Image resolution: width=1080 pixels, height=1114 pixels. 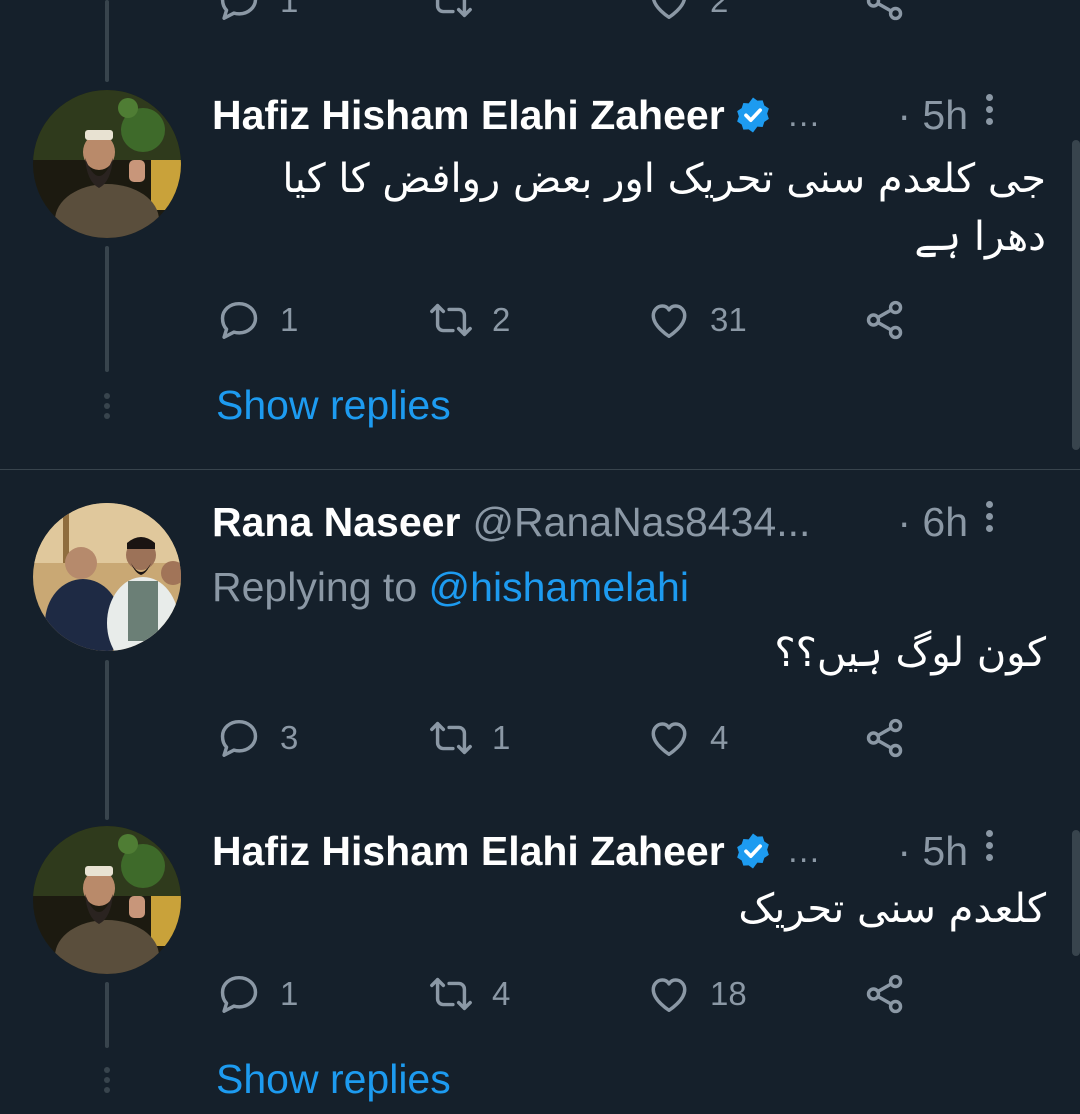 I want to click on like-count: 18, so click(x=728, y=993).